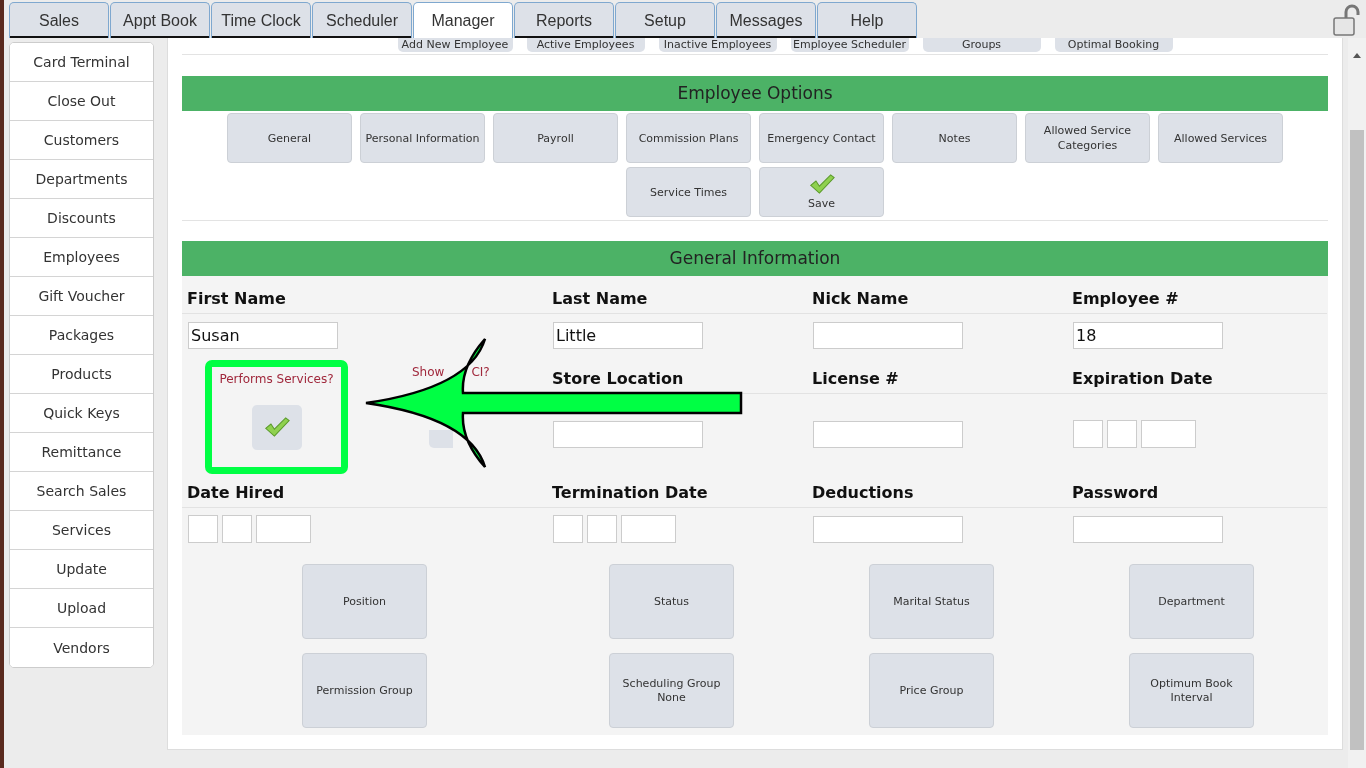 This screenshot has width=1366, height=768. I want to click on subnav-button: Groups, so click(981, 45).